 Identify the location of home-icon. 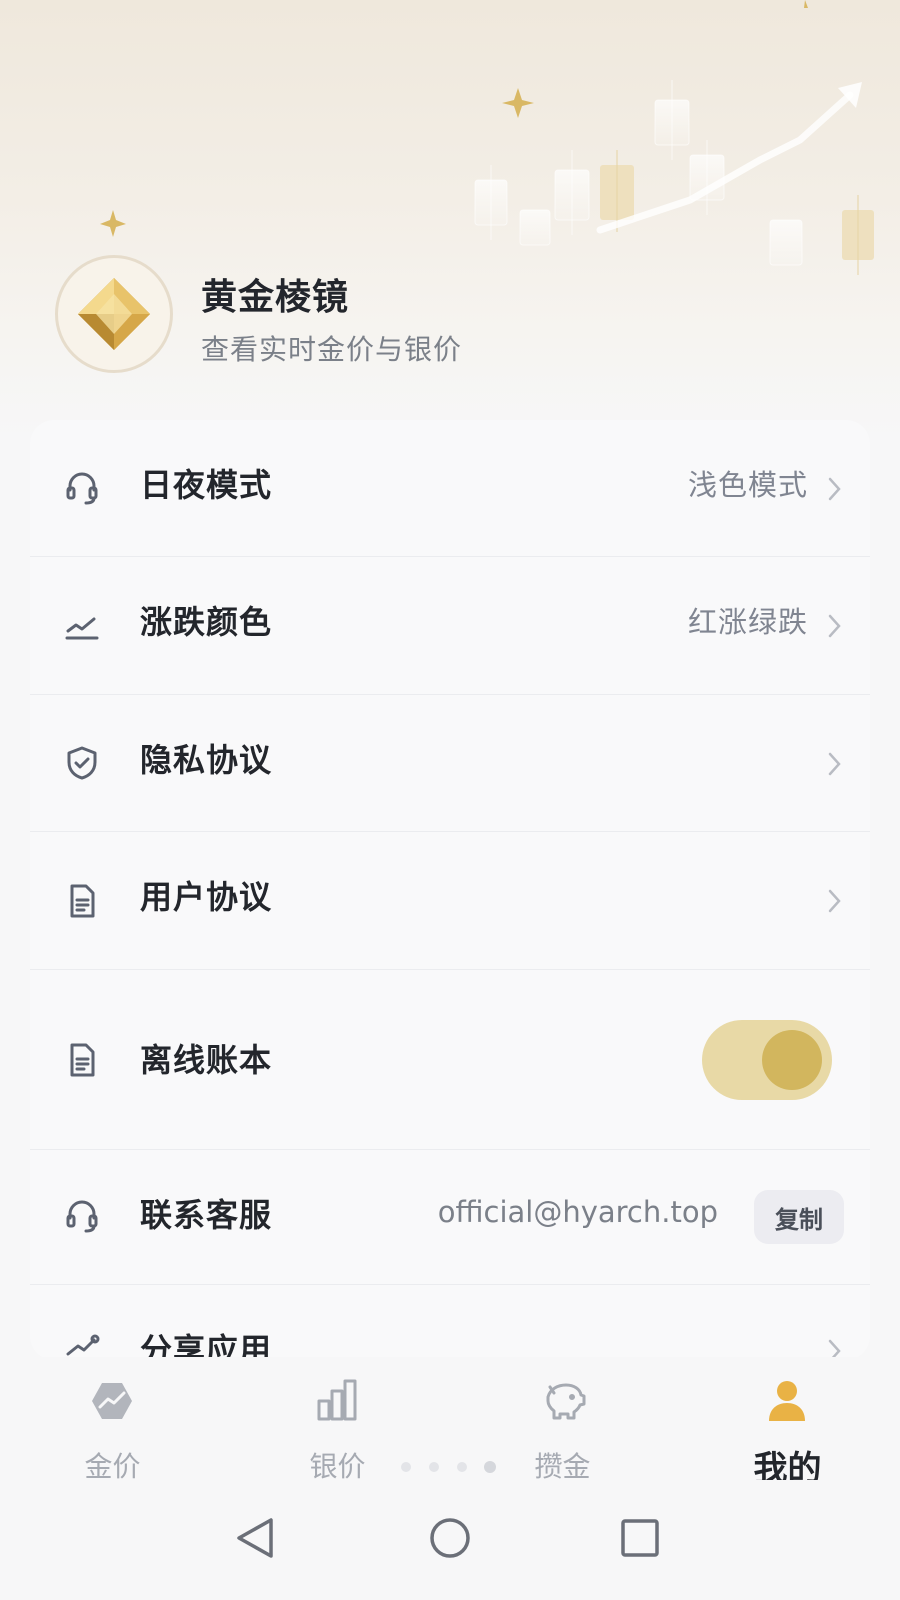
(450, 1538).